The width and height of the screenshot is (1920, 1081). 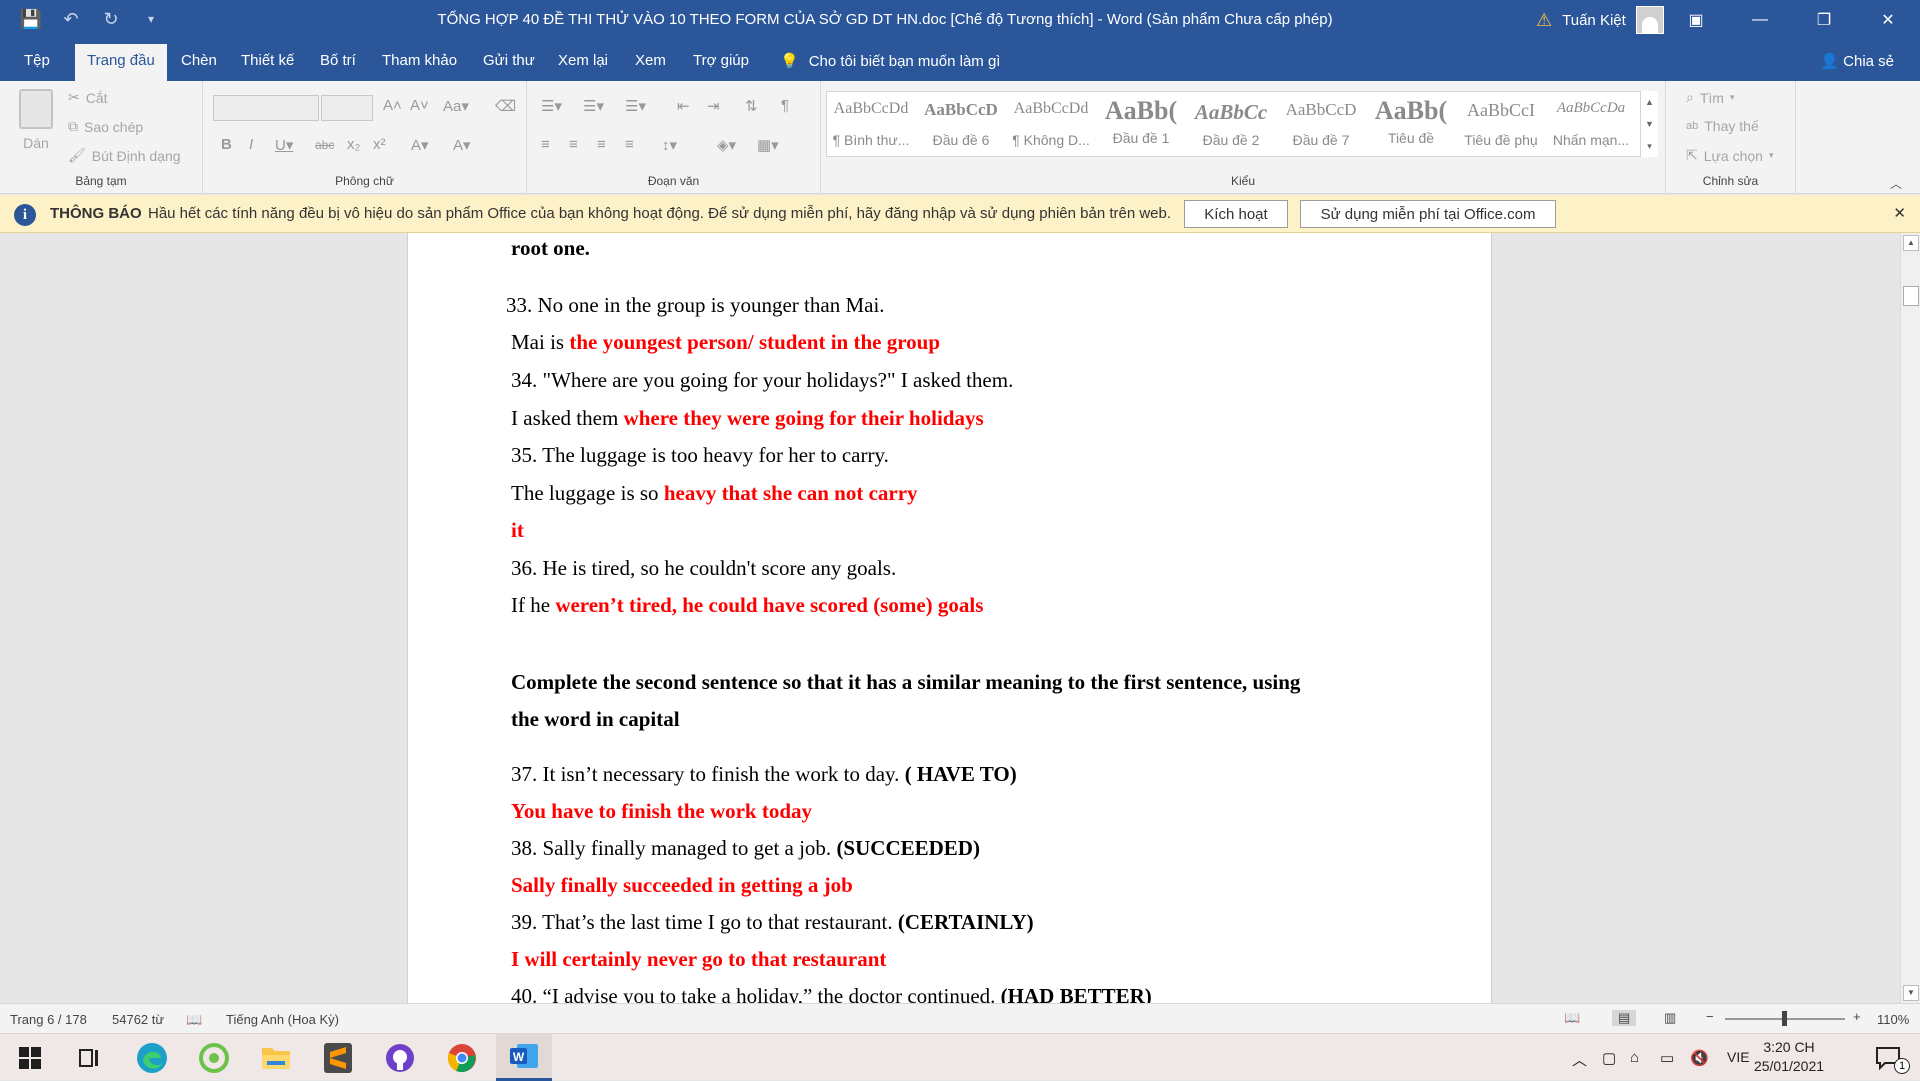 I want to click on replace-button: ab Thay thế, so click(x=1722, y=126).